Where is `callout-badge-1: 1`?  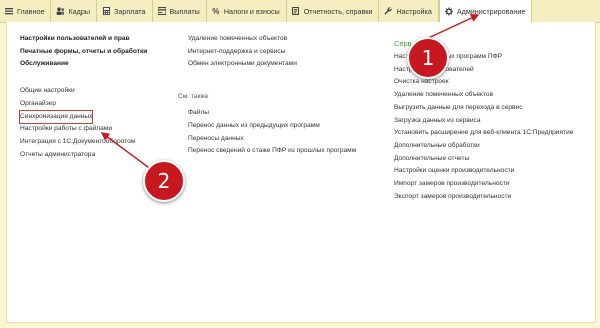 callout-badge-1: 1 is located at coordinates (428, 58).